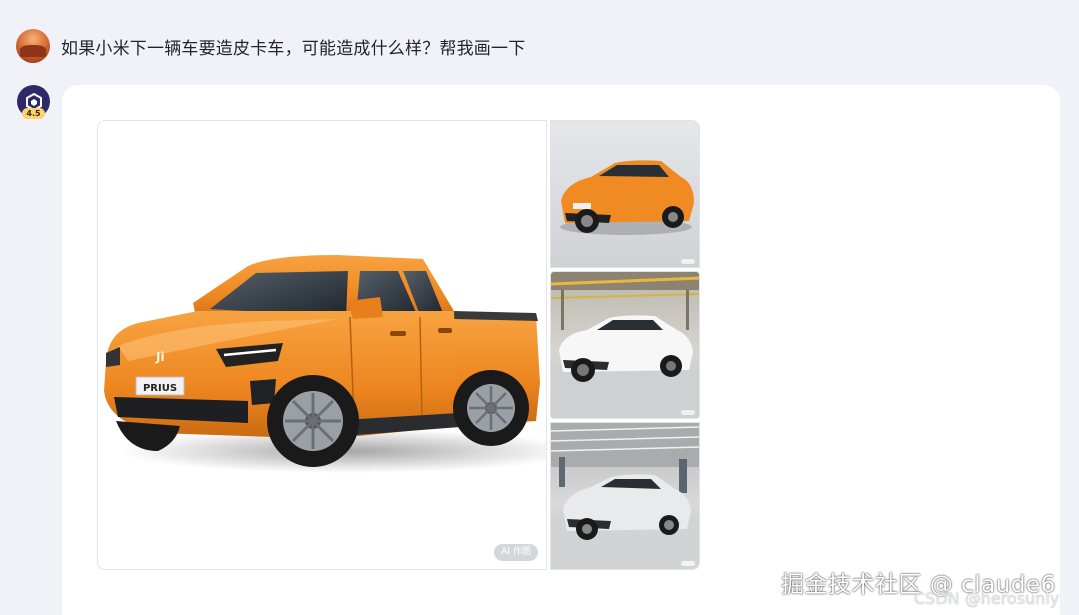 The width and height of the screenshot is (1079, 615). Describe the element at coordinates (516, 552) in the screenshot. I see `ai-generated-badge: AI 作图` at that location.